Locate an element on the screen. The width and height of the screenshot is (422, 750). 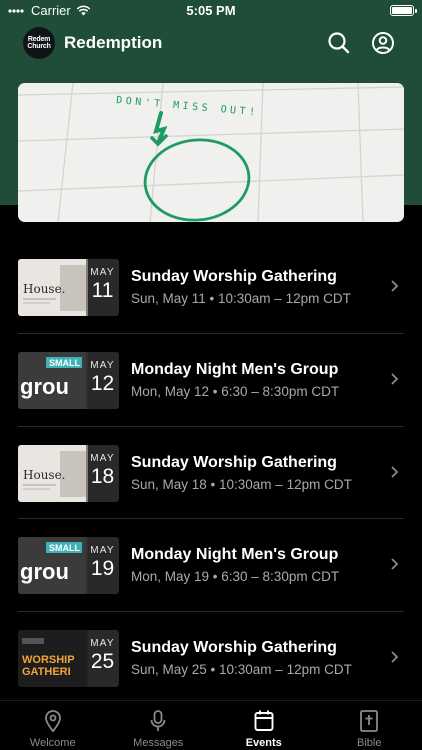
microphone-icon is located at coordinates (158, 720).